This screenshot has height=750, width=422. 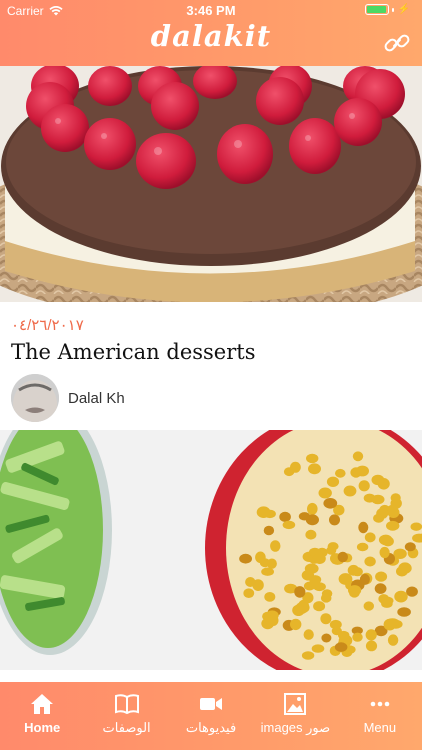 I want to click on avatar-image, so click(x=35, y=398).